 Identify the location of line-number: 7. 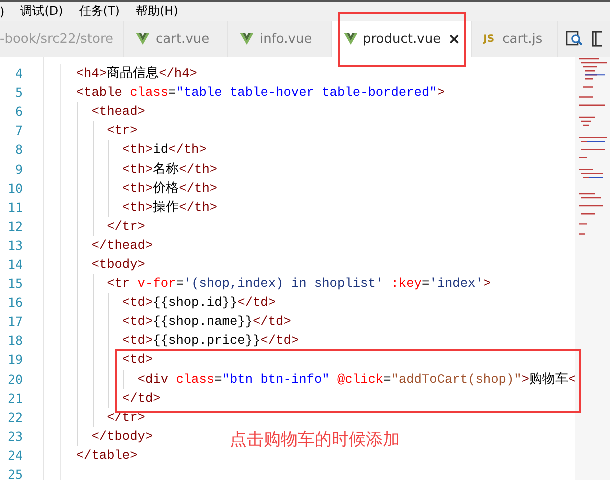
(18, 130).